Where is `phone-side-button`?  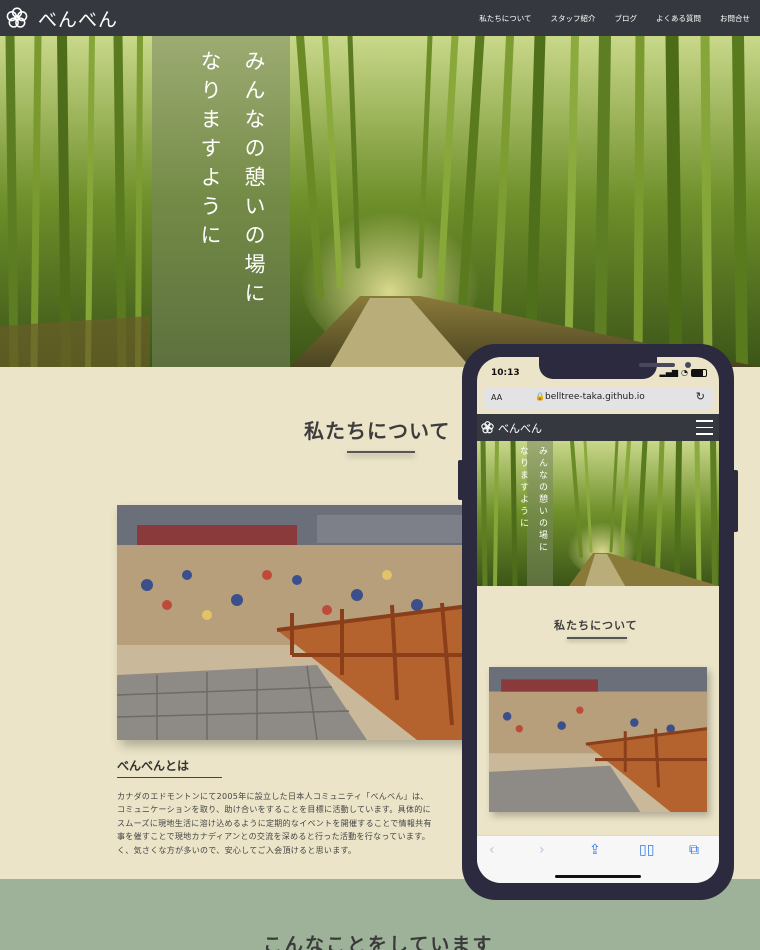 phone-side-button is located at coordinates (460, 480).